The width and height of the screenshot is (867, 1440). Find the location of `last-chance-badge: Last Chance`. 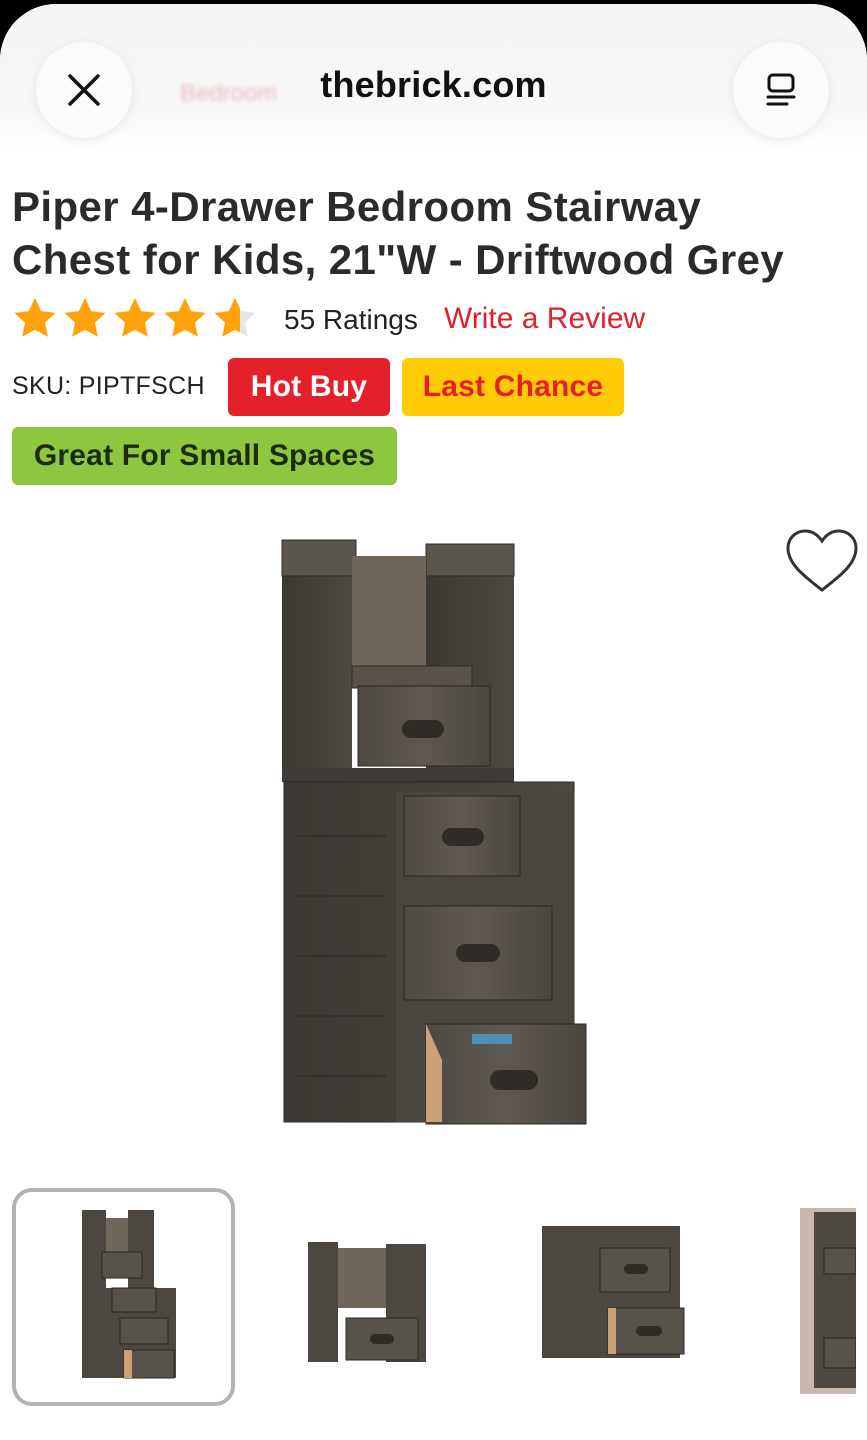

last-chance-badge: Last Chance is located at coordinates (513, 387).